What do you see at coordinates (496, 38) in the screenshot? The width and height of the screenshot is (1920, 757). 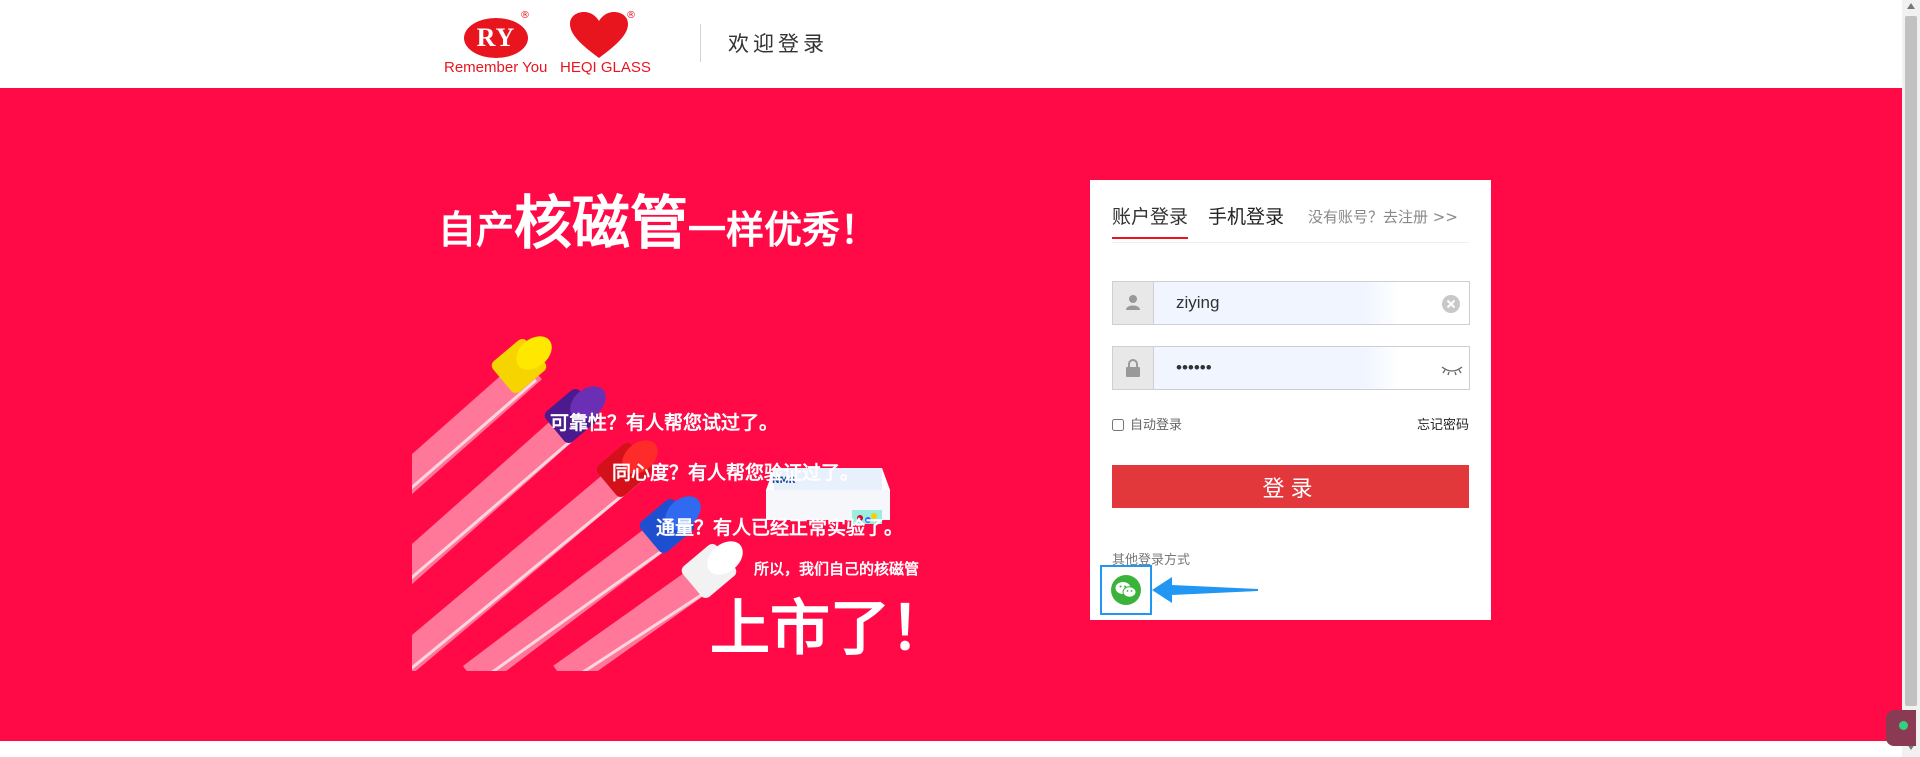 I see `ry-badge: RY` at bounding box center [496, 38].